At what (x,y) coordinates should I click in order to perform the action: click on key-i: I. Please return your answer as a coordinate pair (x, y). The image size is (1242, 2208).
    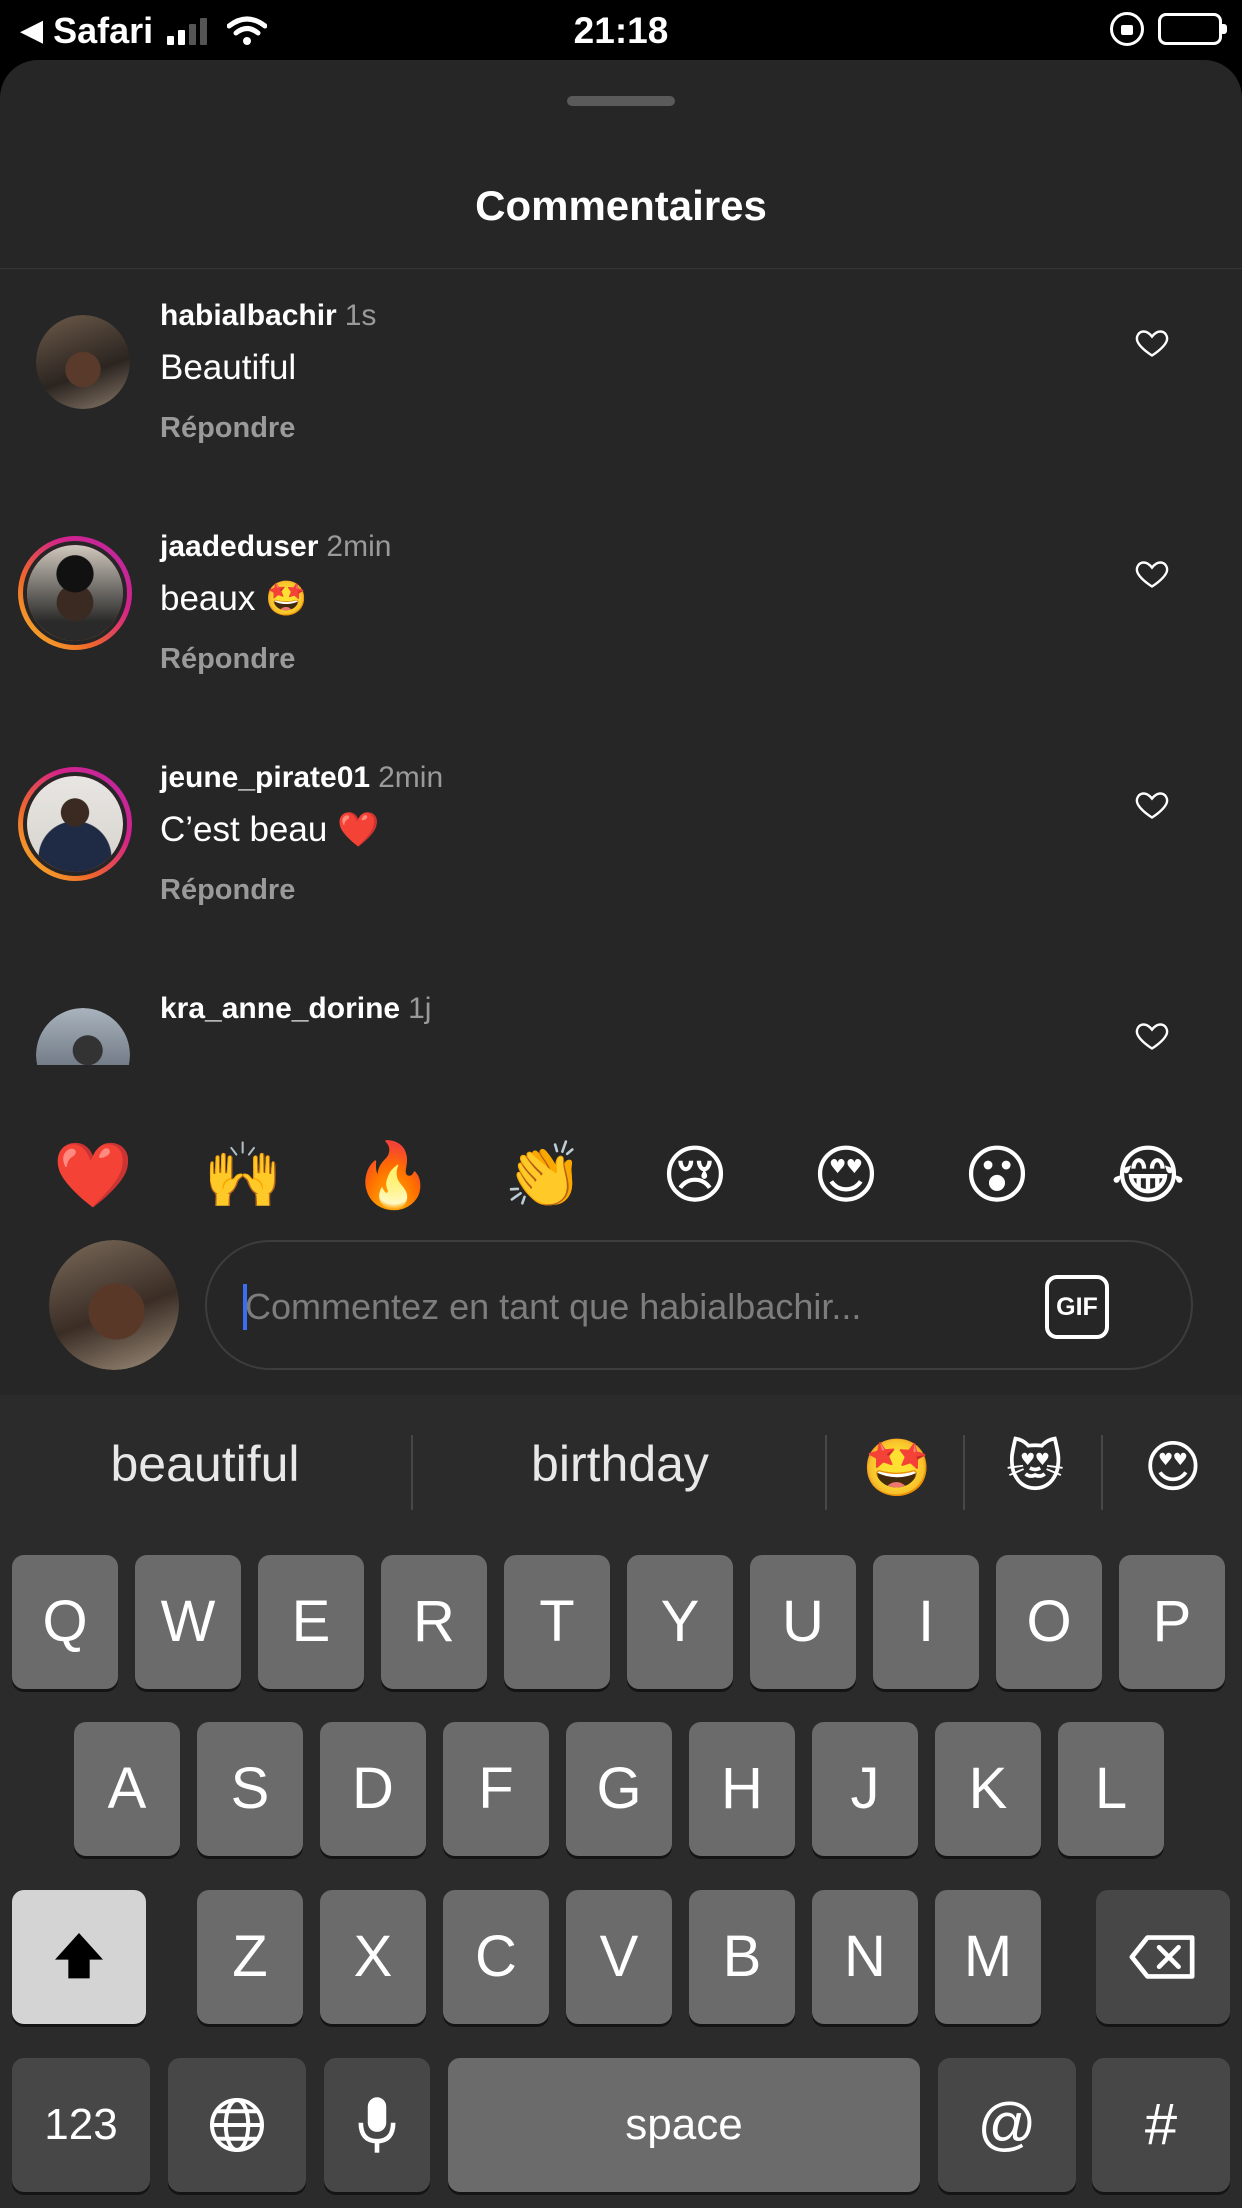
    Looking at the image, I should click on (926, 1622).